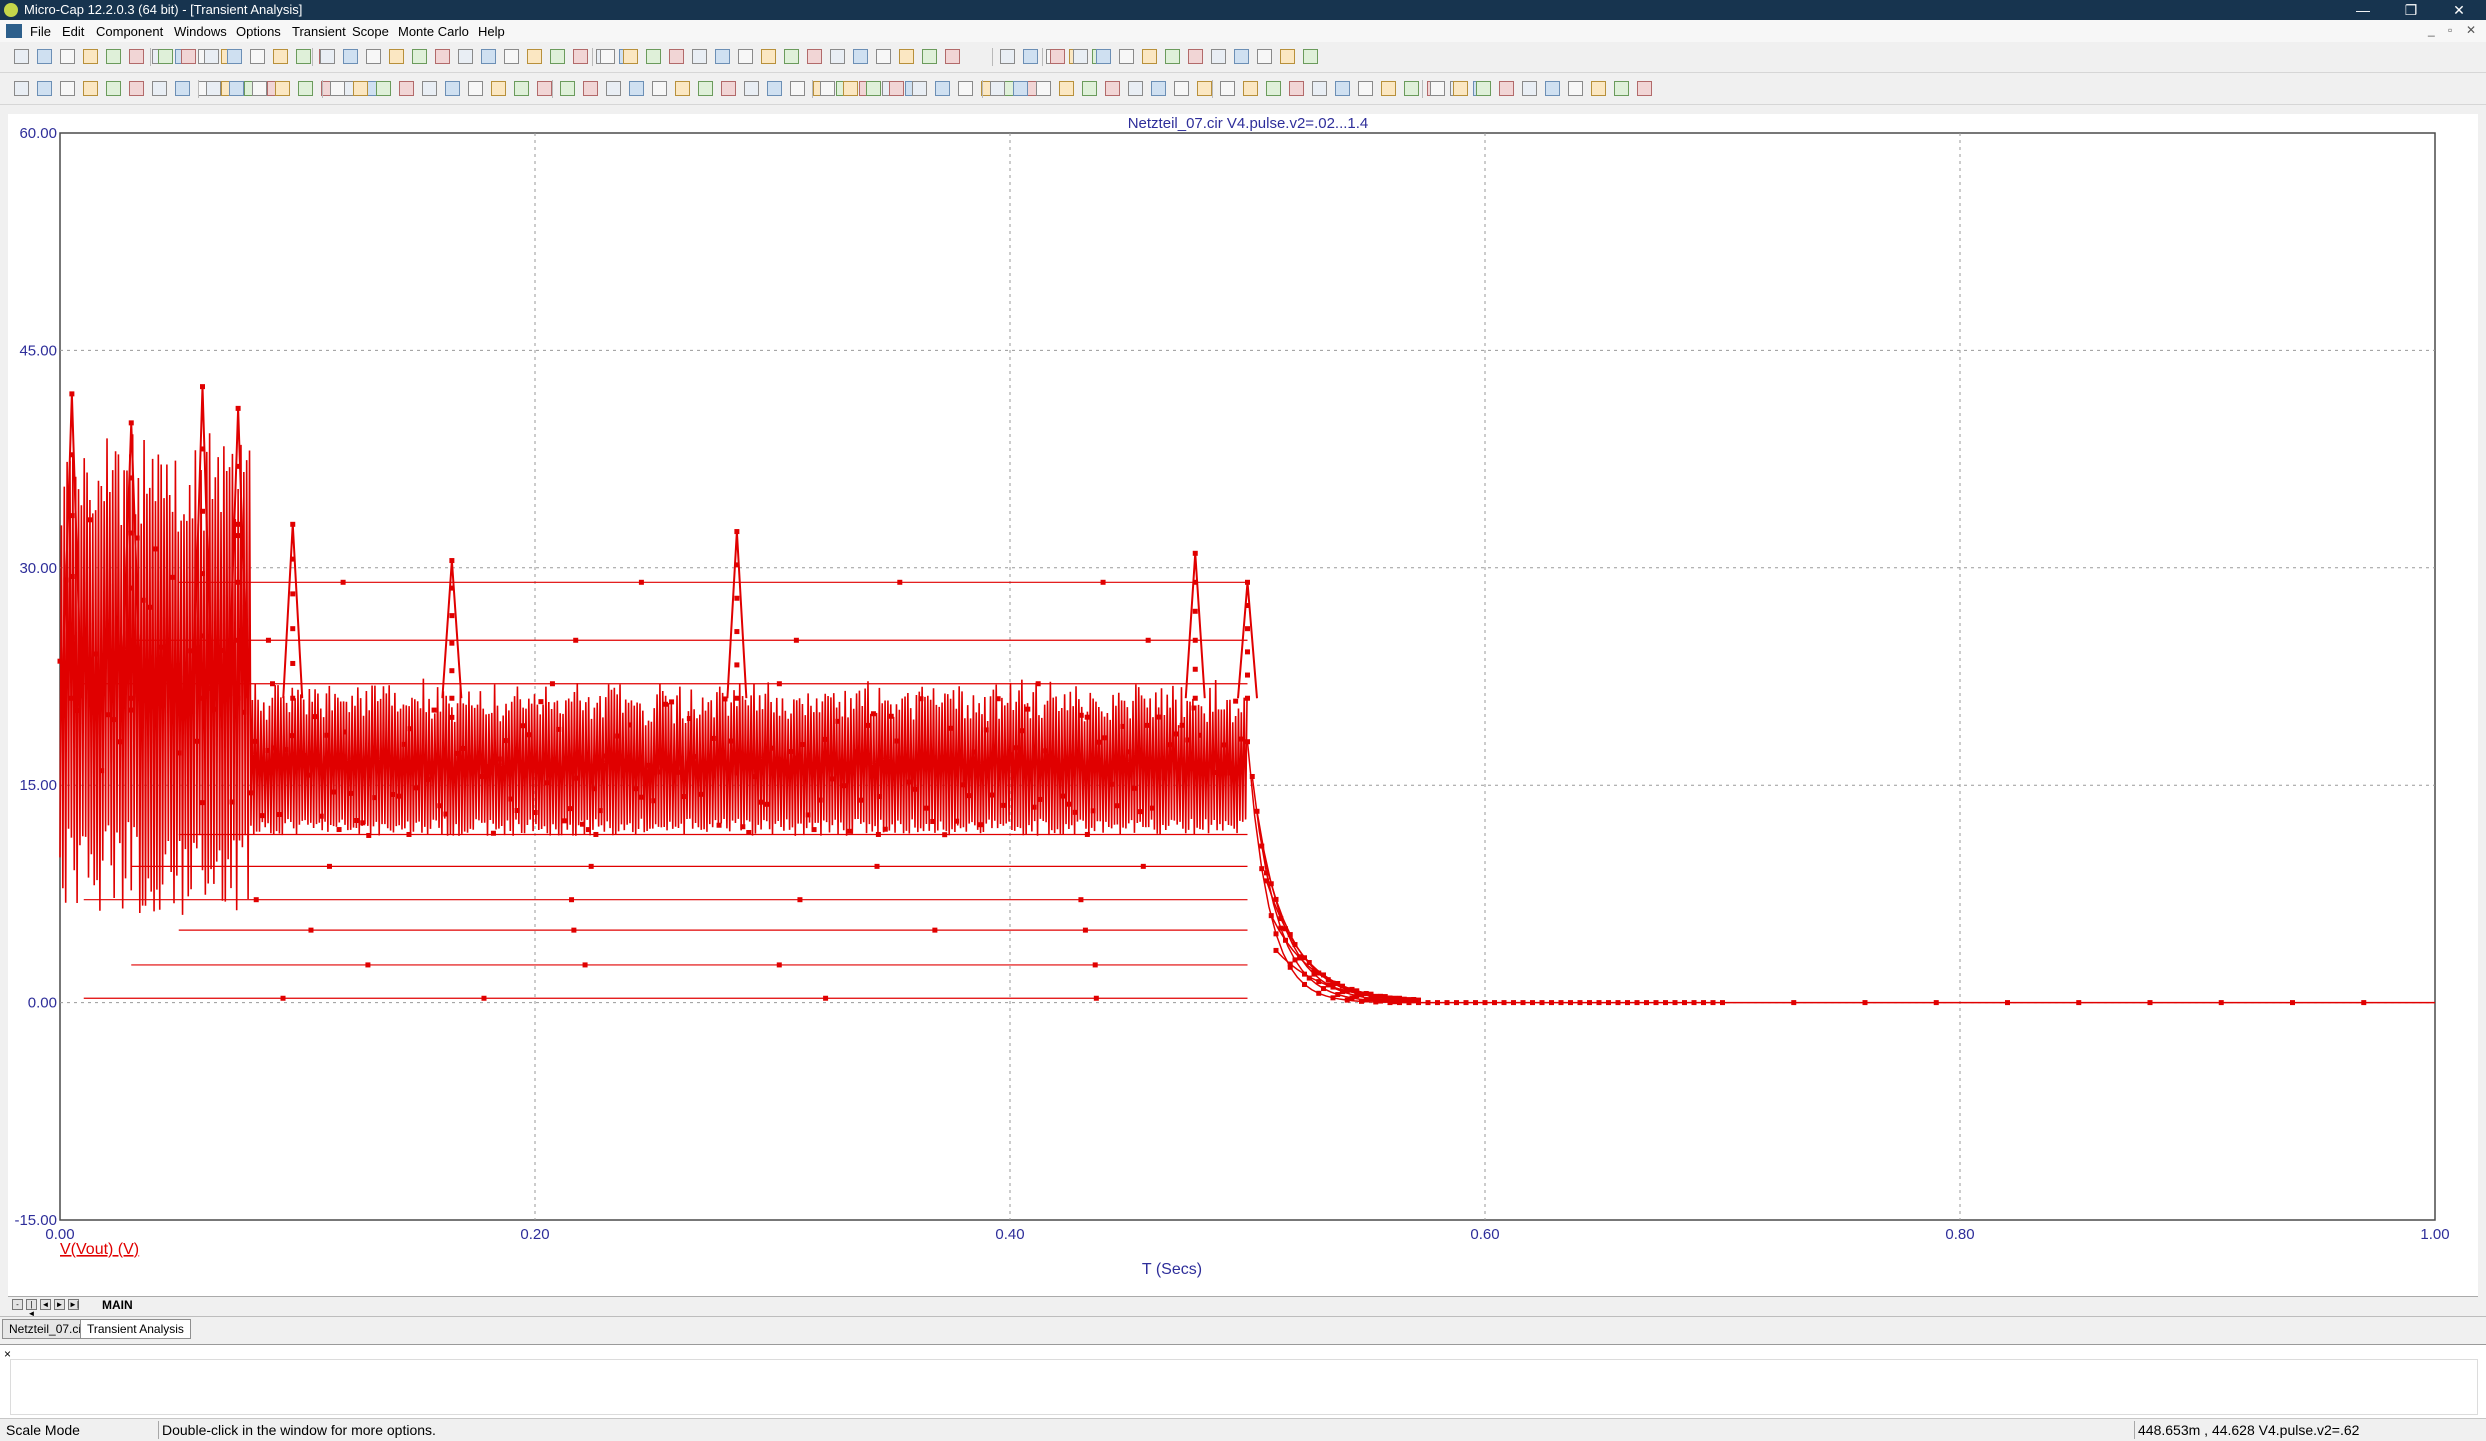 Image resolution: width=2486 pixels, height=1441 pixels. What do you see at coordinates (14, 31) in the screenshot?
I see `document-menu-icon` at bounding box center [14, 31].